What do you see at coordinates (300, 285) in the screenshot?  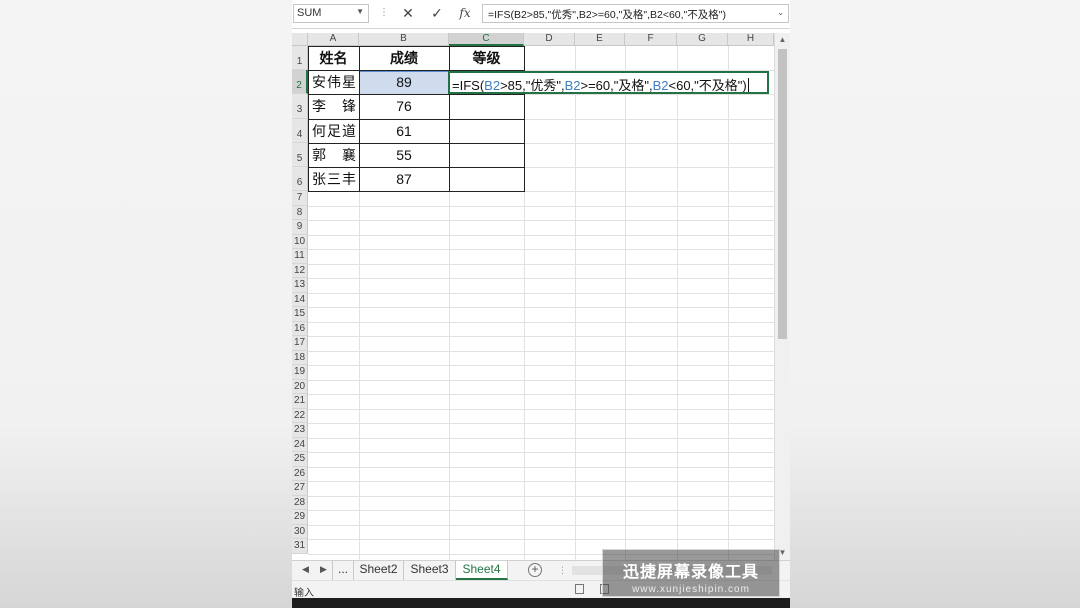 I see `row-header-13: 13` at bounding box center [300, 285].